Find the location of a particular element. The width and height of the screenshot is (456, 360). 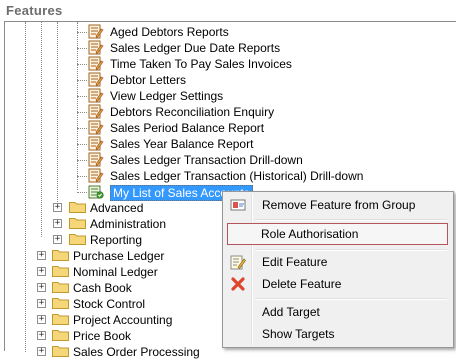

tree-item-report: Debtor Letters is located at coordinates (105, 80).